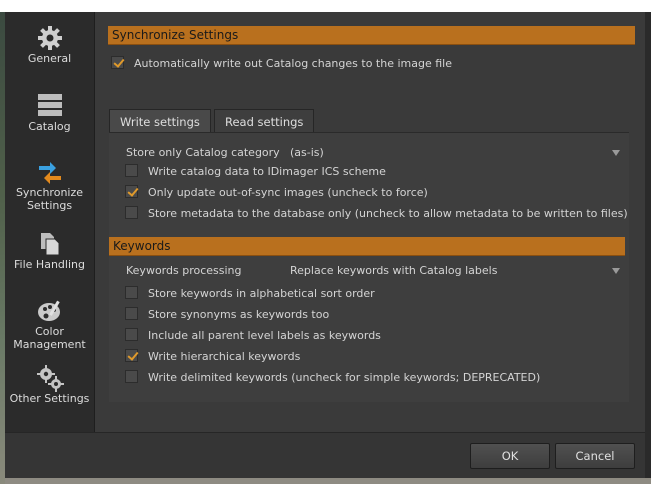  Describe the element at coordinates (328, 481) in the screenshot. I see `background-bottom` at that location.